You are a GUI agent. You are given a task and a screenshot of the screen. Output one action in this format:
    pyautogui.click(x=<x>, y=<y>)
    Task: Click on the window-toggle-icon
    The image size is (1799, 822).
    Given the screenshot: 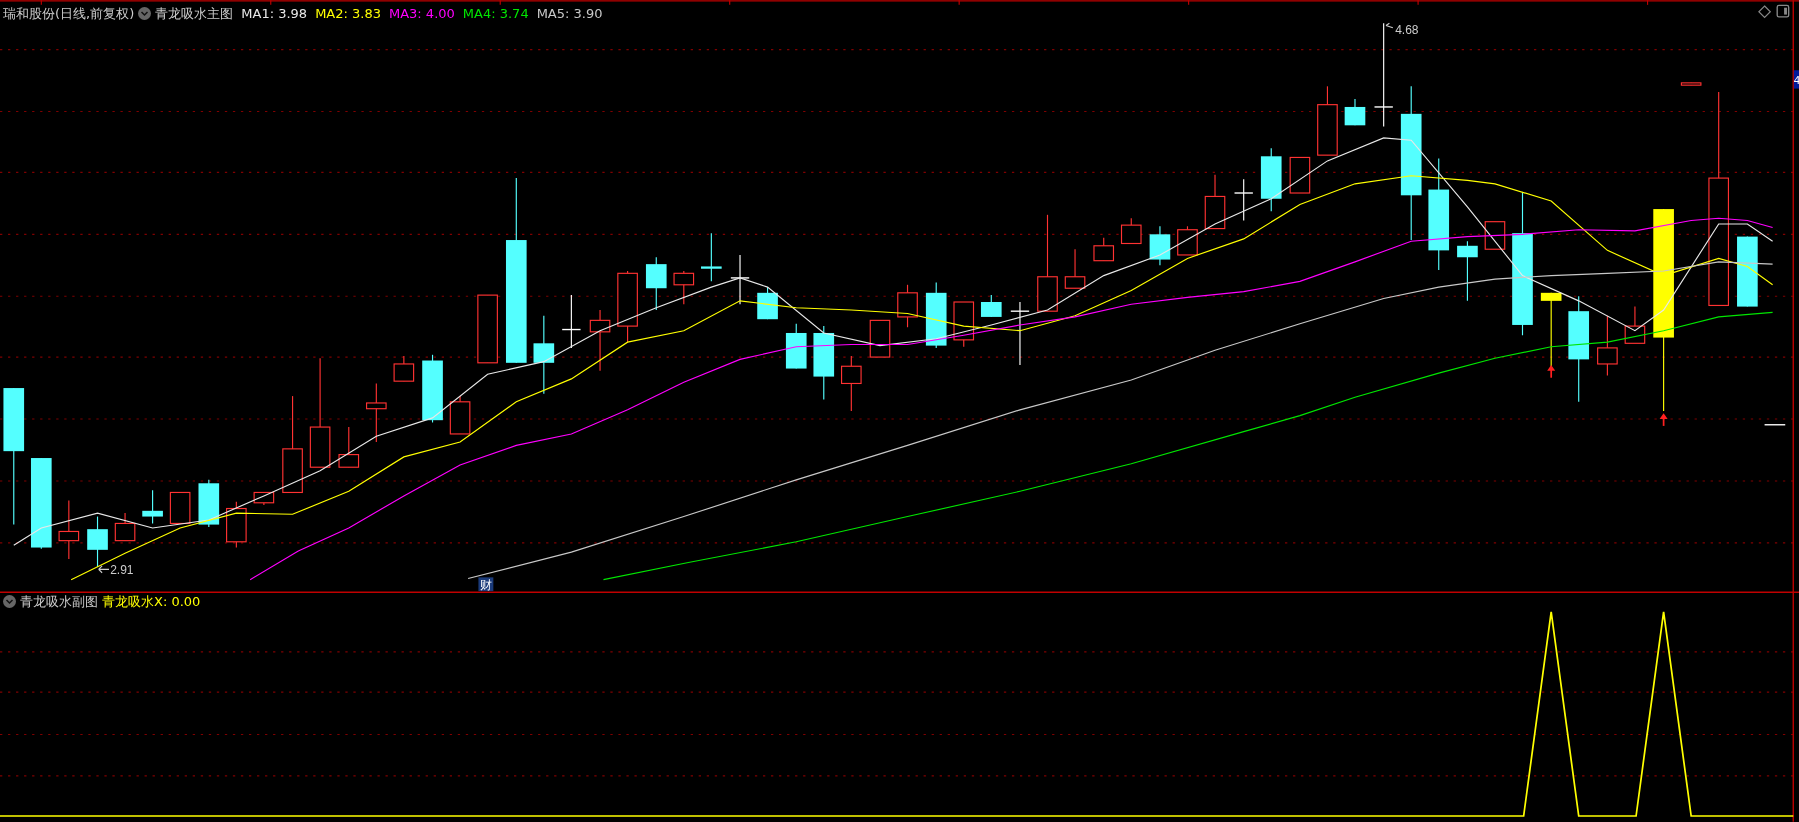 What is the action you would take?
    pyautogui.click(x=1783, y=11)
    